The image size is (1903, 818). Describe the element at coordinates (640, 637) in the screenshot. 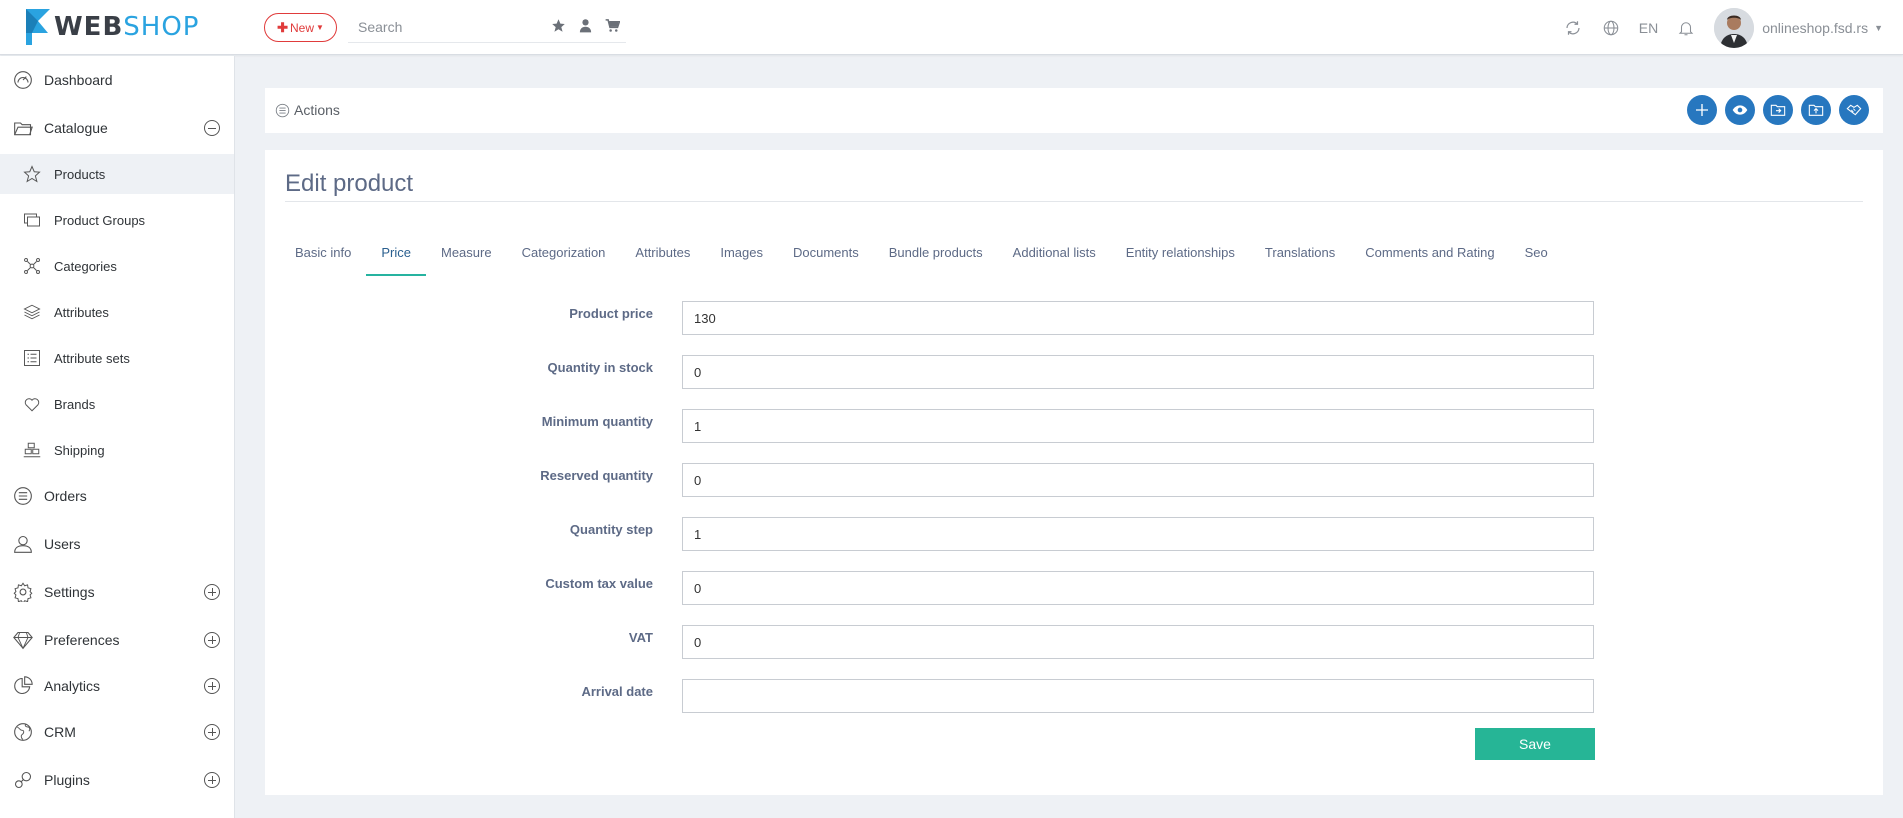

I see `vat-label: VAT` at that location.